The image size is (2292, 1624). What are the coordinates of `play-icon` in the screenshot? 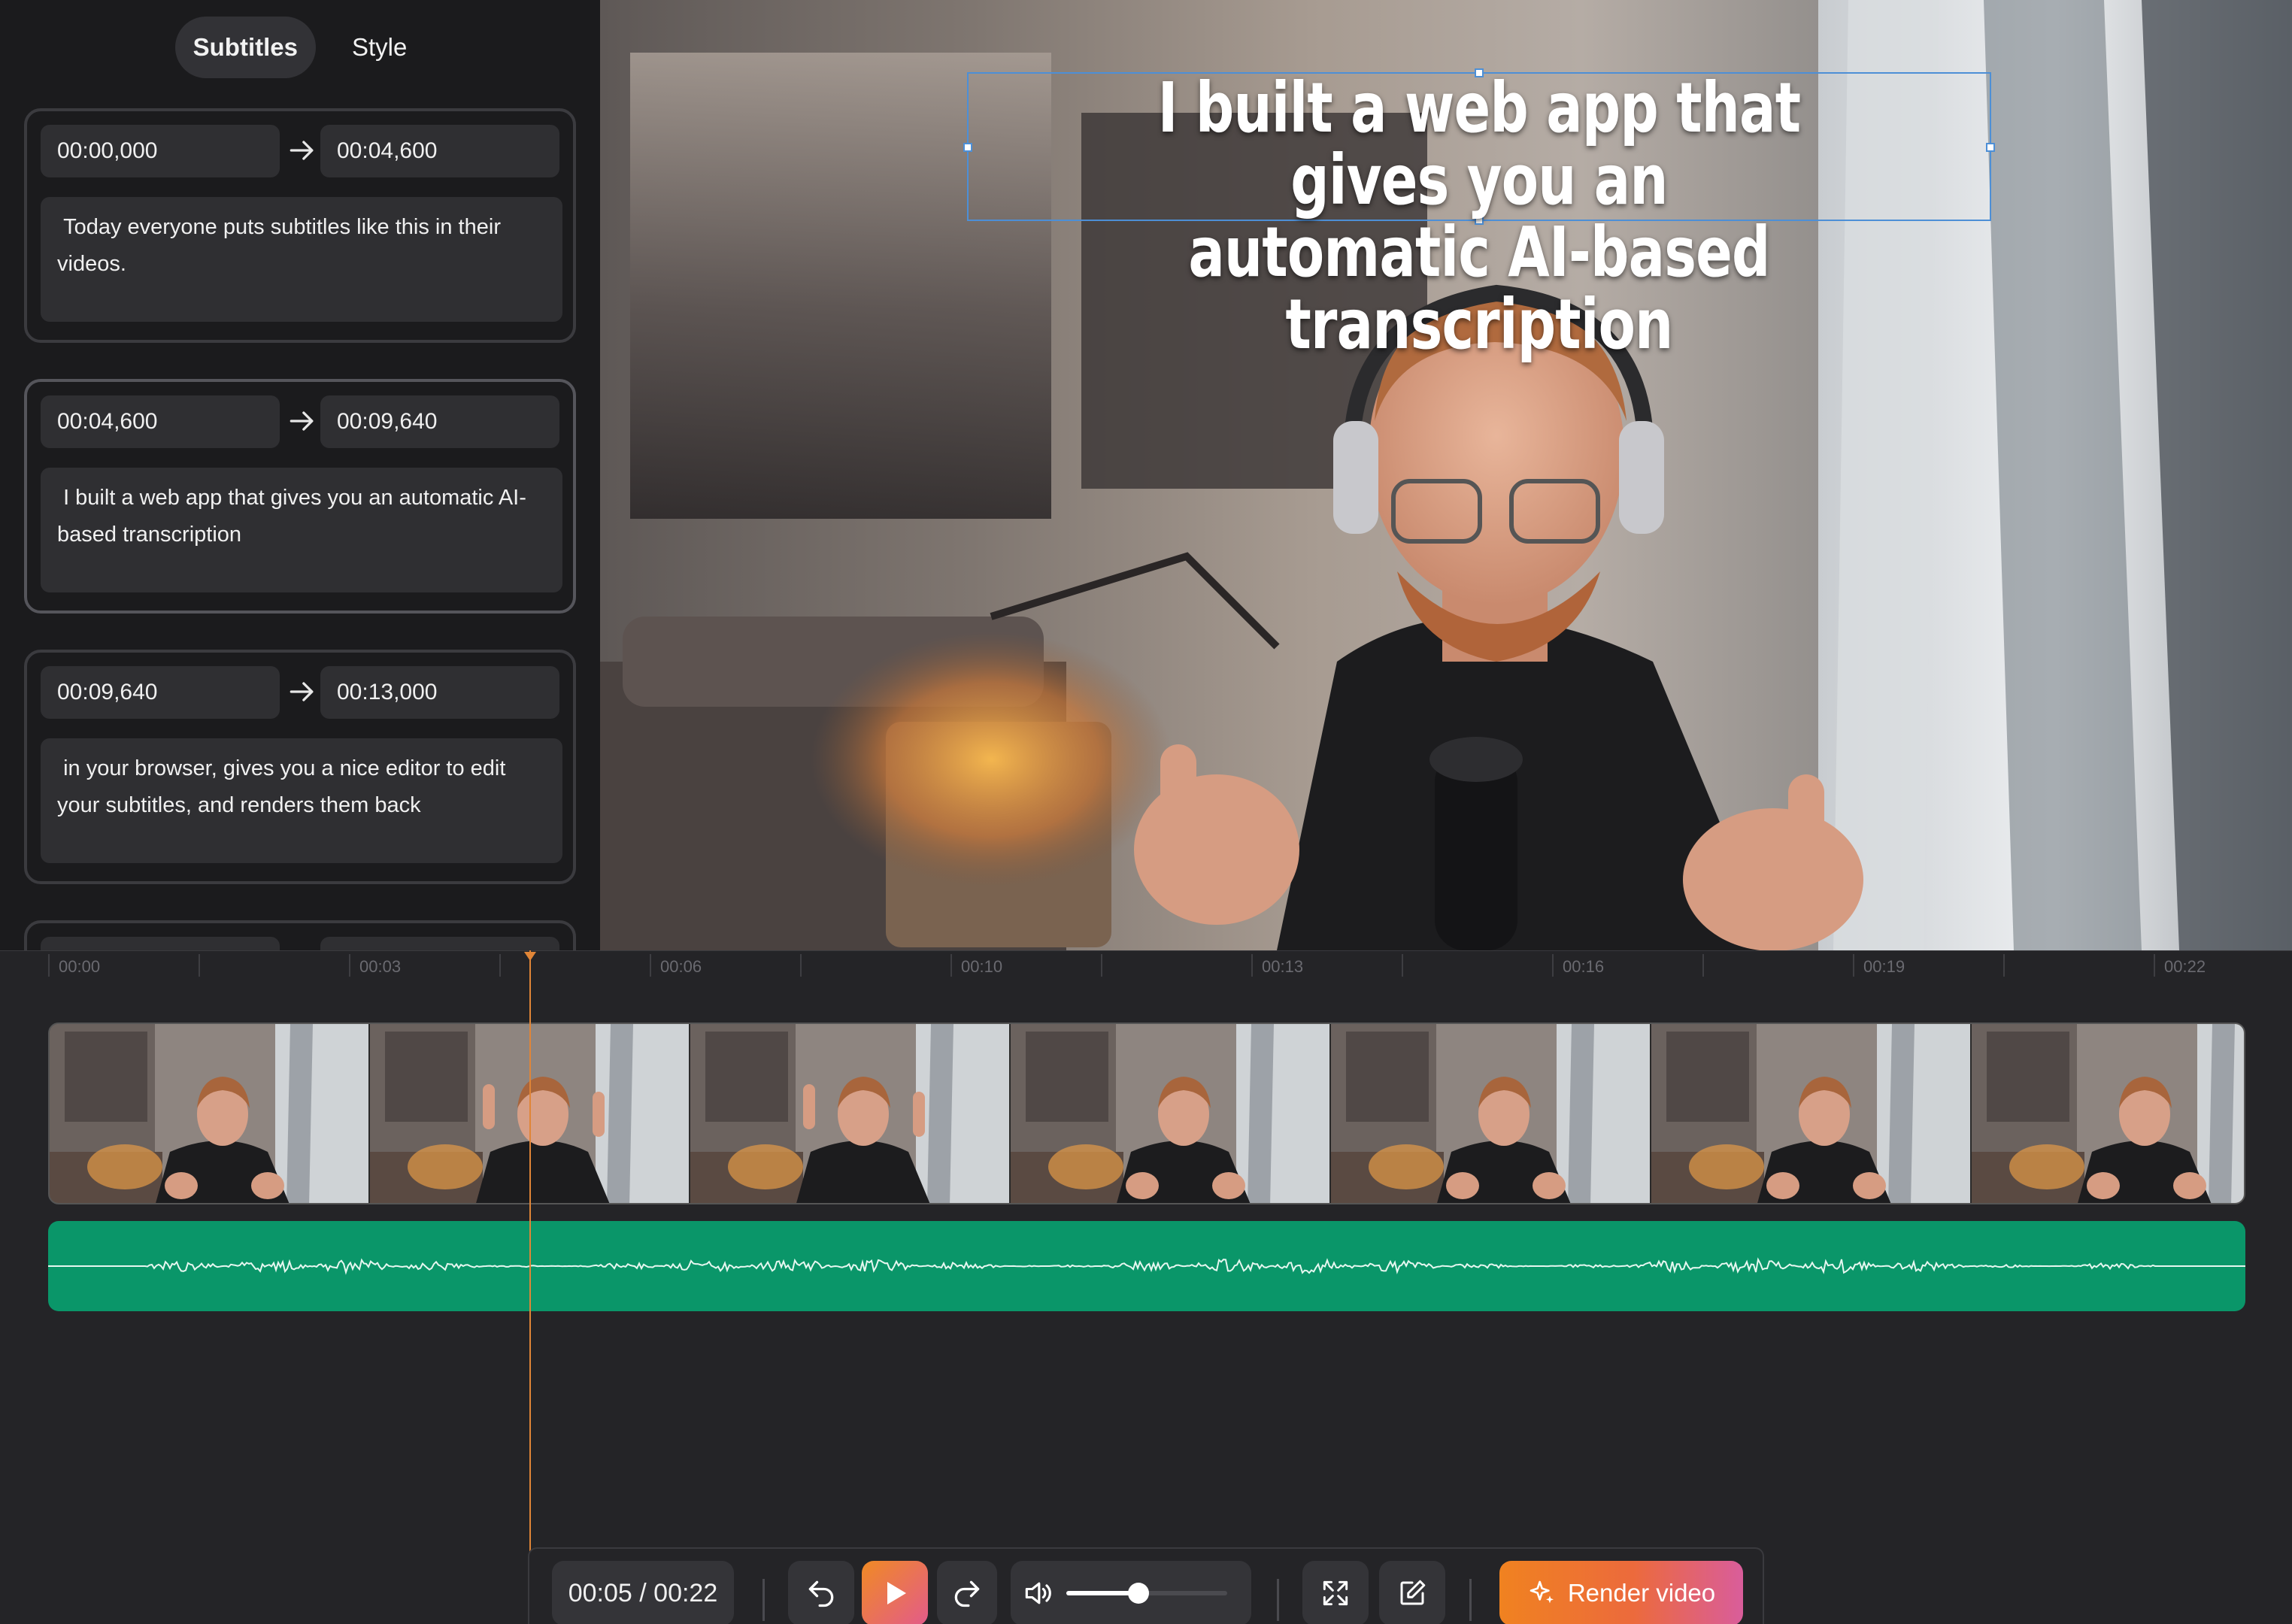 It's located at (896, 1593).